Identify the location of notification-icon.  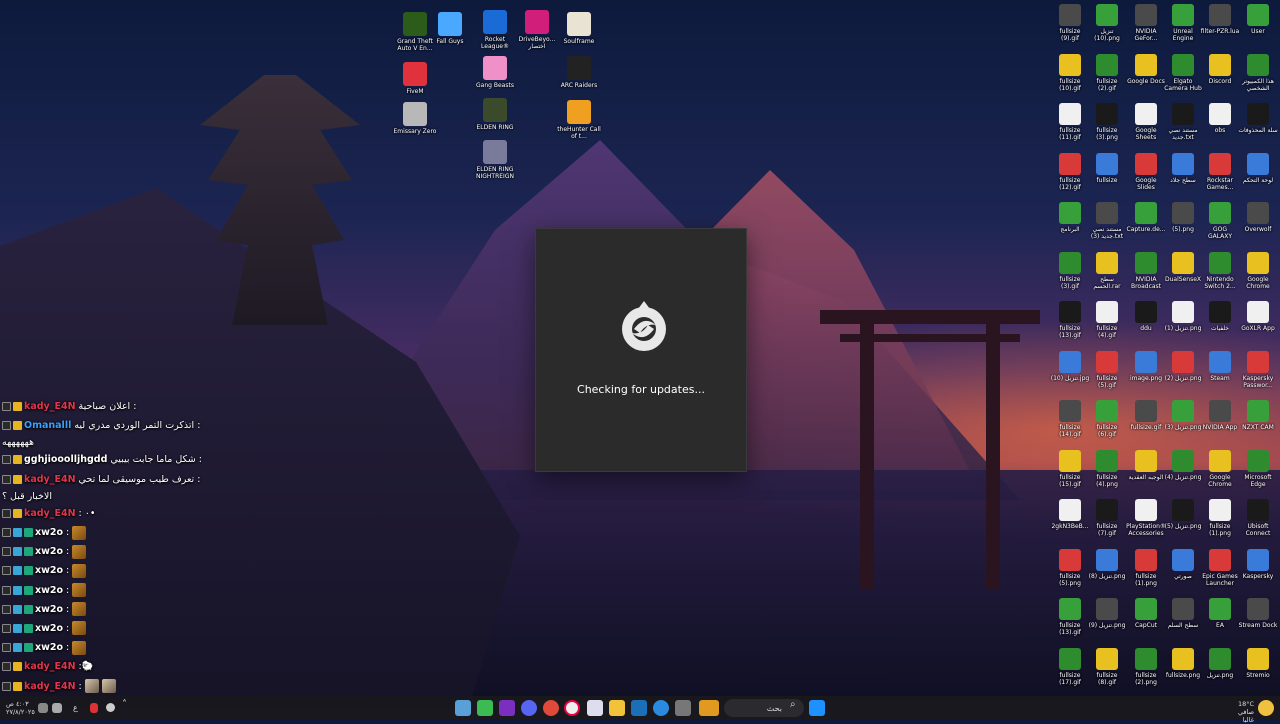
(43, 708).